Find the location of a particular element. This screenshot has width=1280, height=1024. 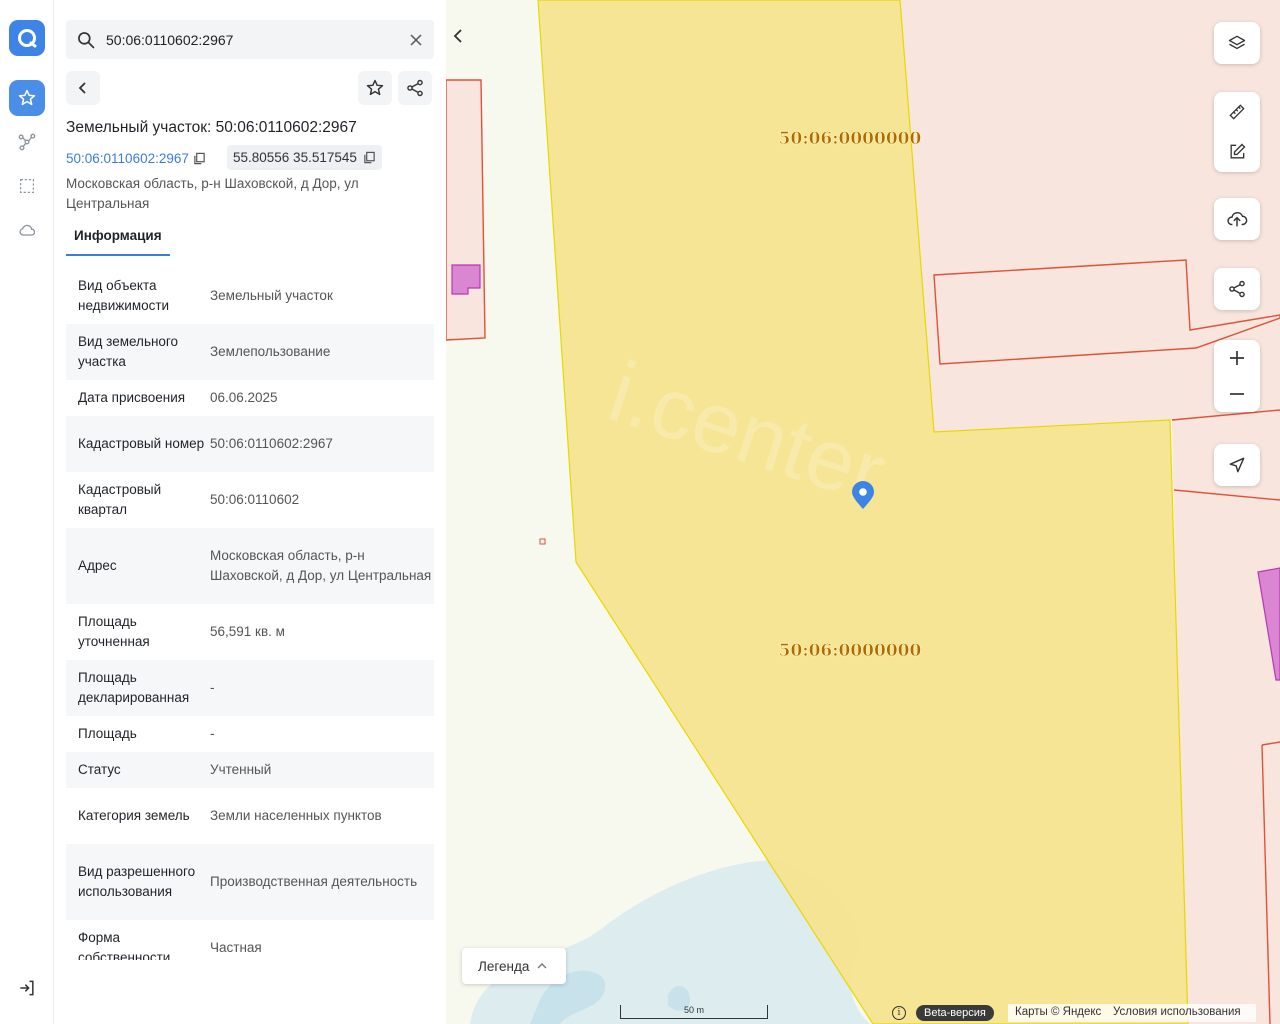

close-icon is located at coordinates (416, 40).